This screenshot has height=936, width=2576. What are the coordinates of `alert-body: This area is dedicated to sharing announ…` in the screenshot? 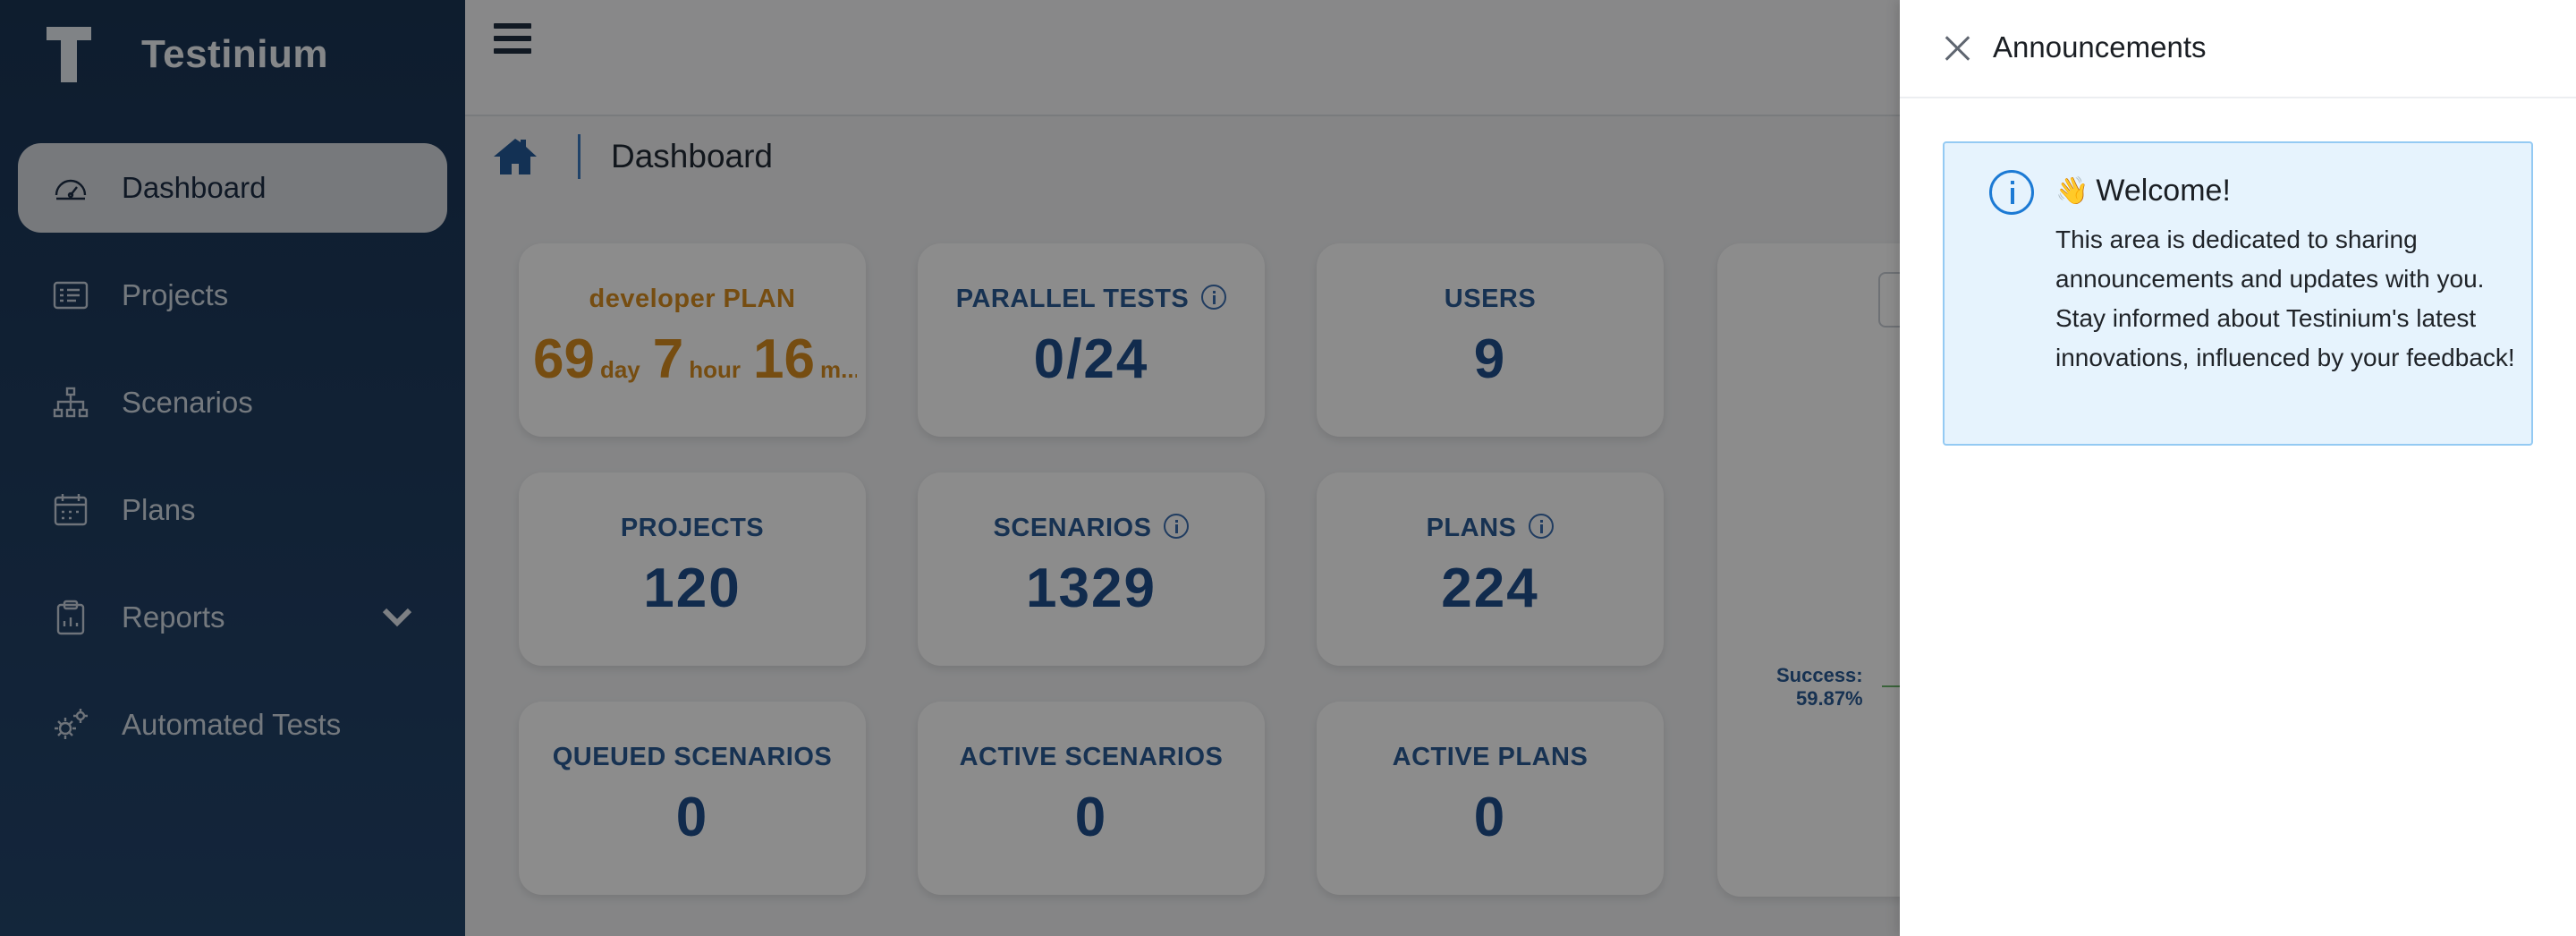 It's located at (2285, 298).